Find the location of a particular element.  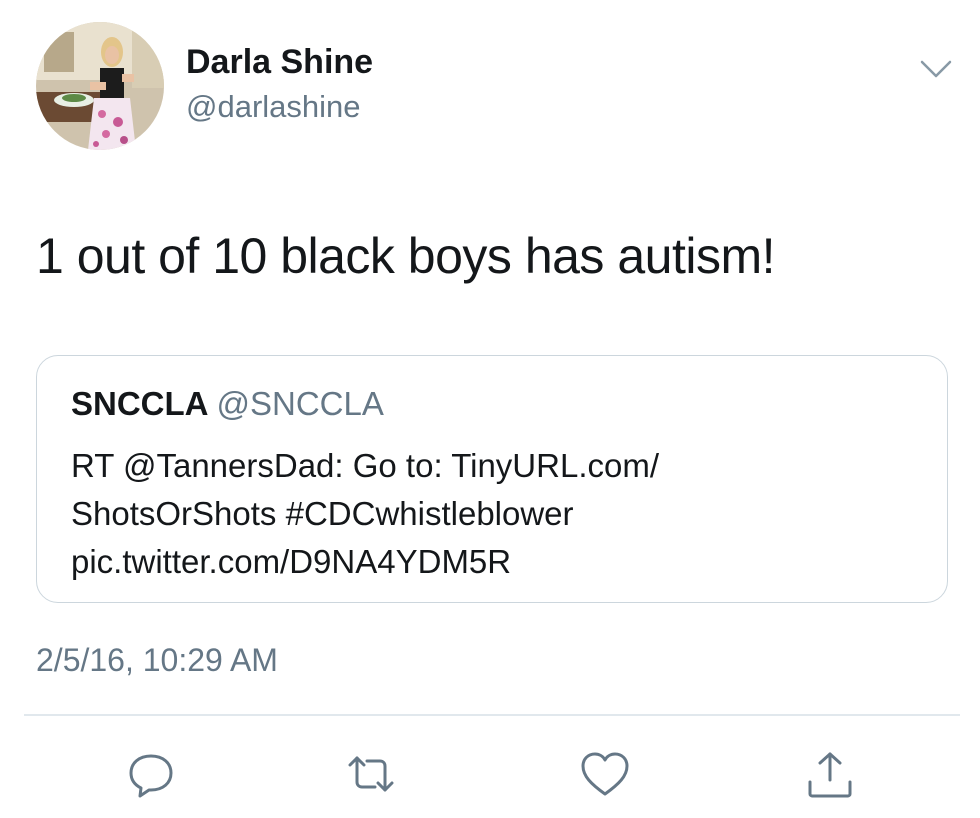

tweet-timestamp: 2/5/16, 10:29 AM is located at coordinates (157, 660).